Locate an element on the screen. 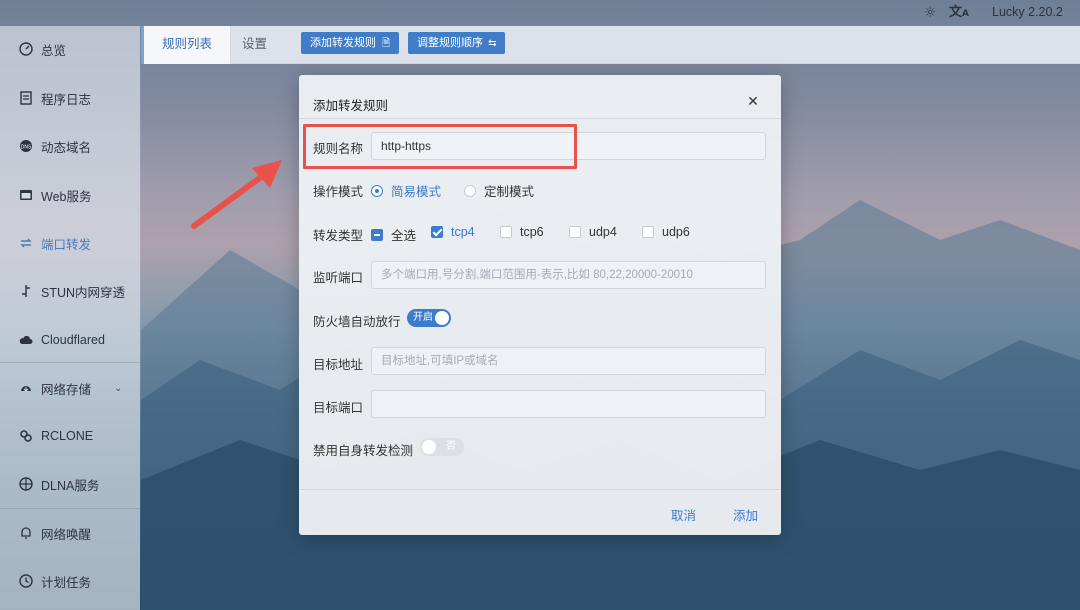 The image size is (1080, 610). radio-label: 定制模式 is located at coordinates (509, 192).